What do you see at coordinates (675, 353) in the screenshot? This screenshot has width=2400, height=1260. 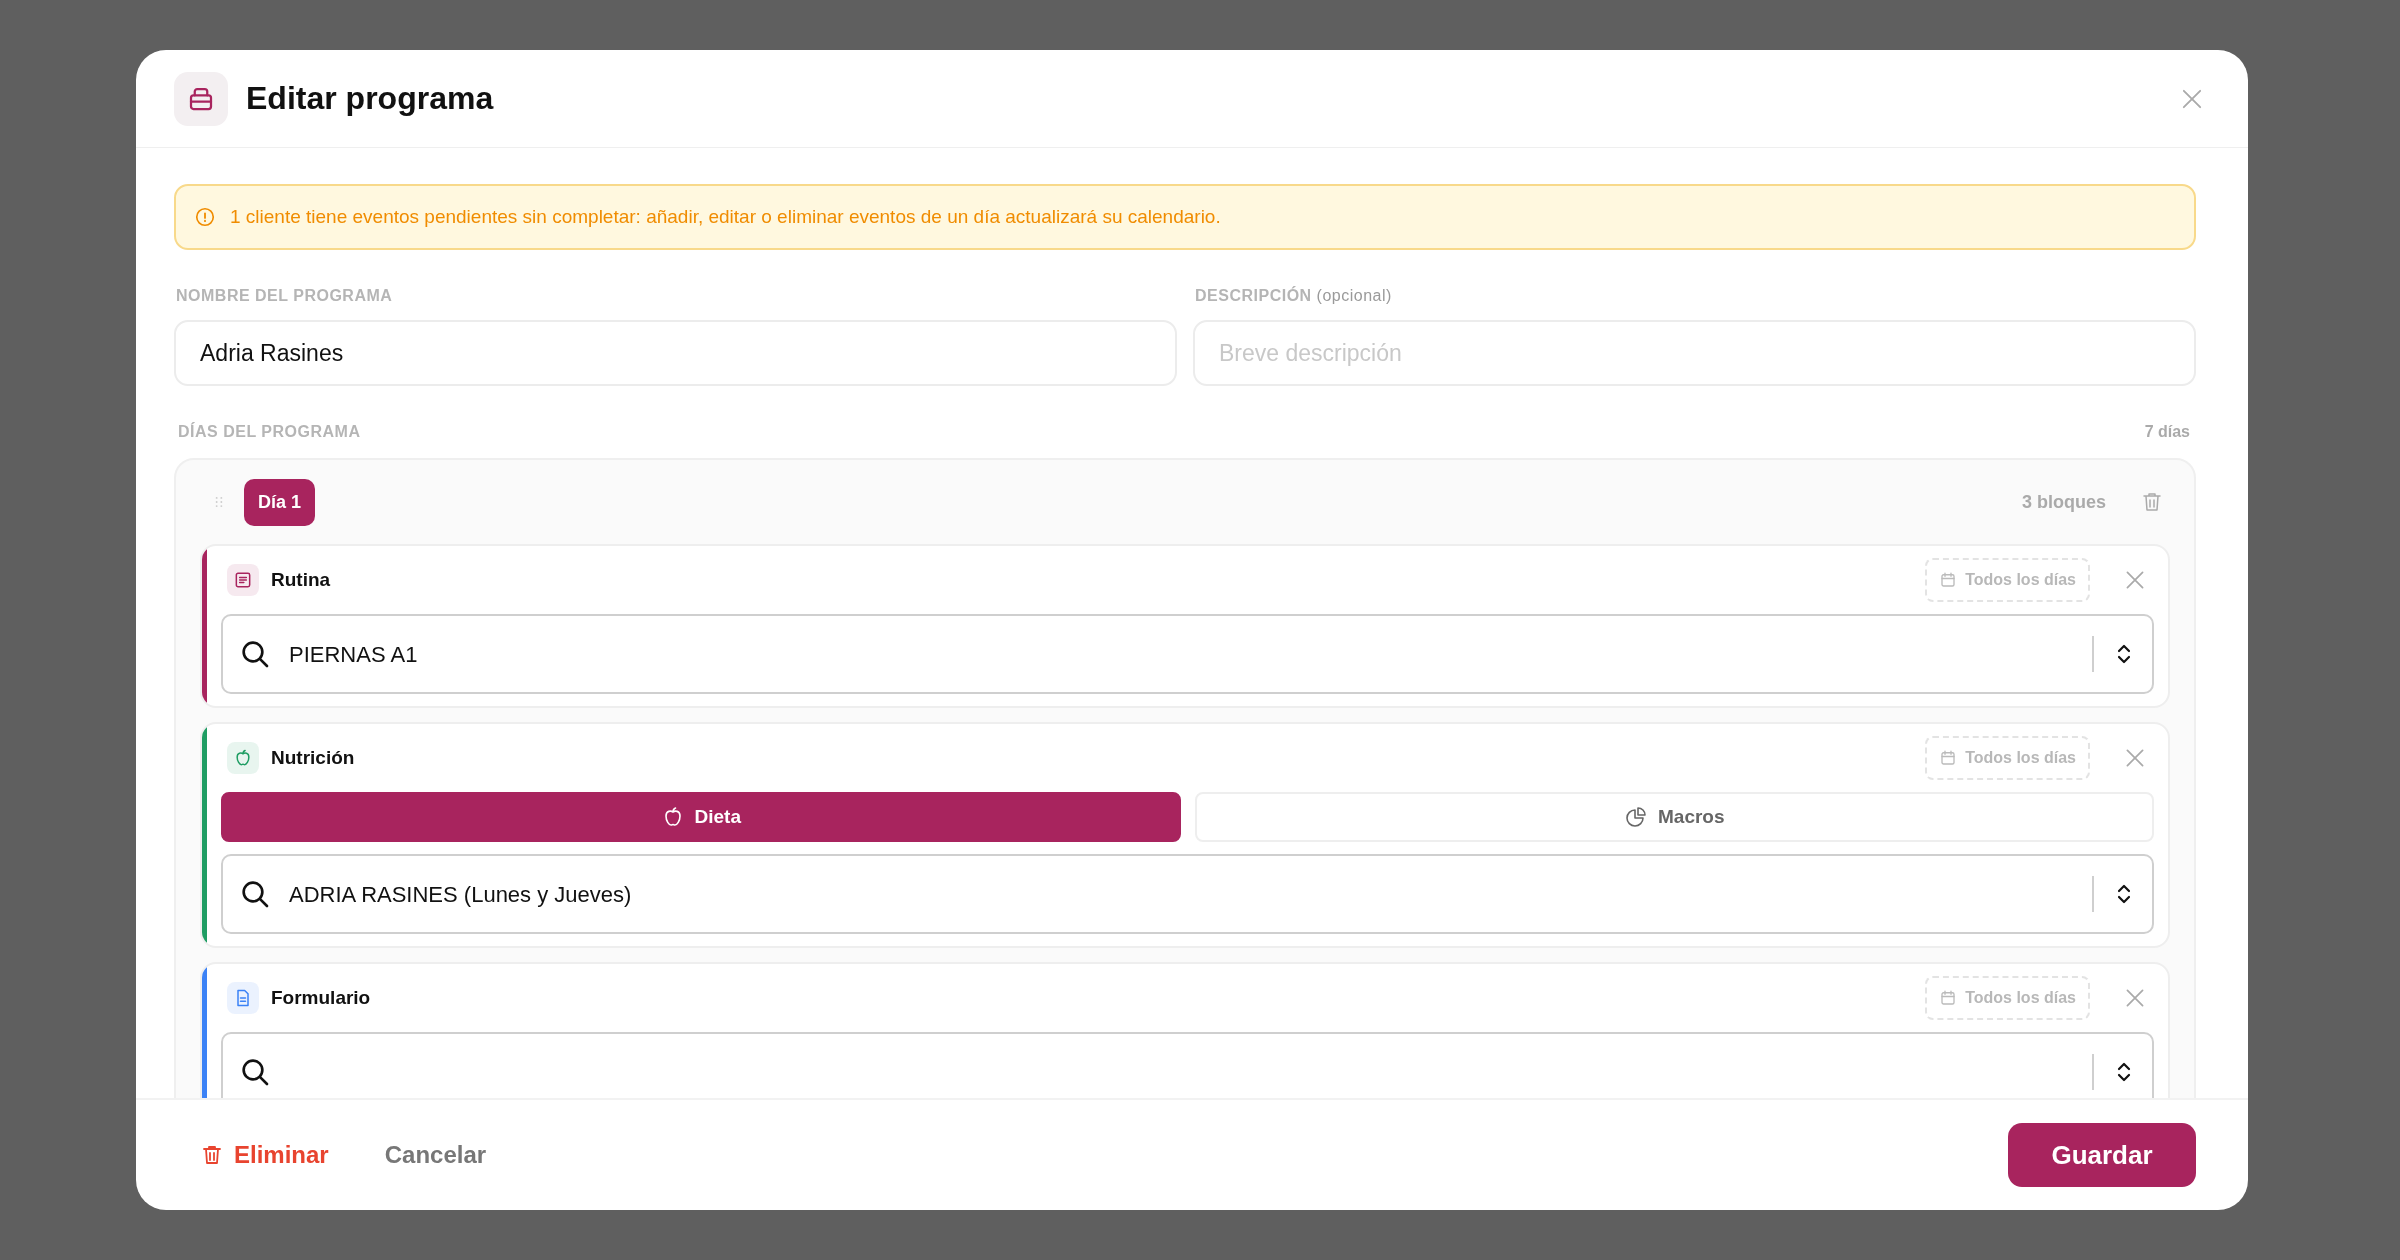 I see `text-field: Adria Rasines` at bounding box center [675, 353].